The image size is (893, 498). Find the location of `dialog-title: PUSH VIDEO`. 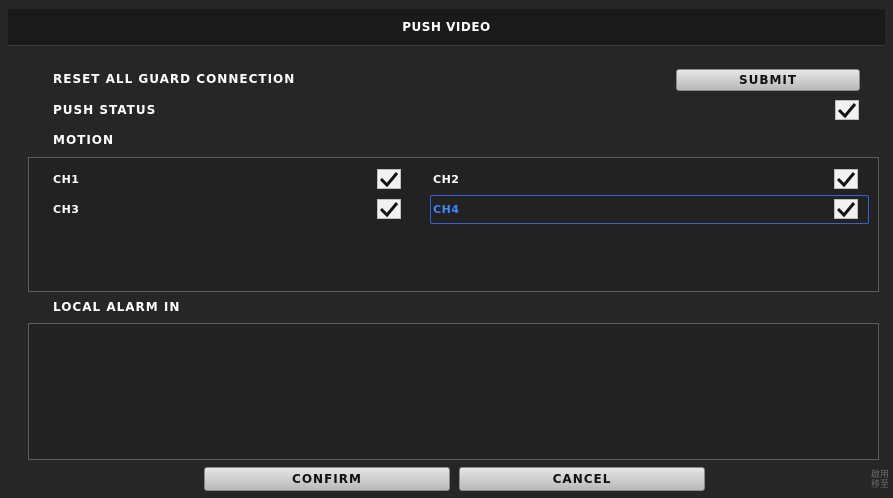

dialog-title: PUSH VIDEO is located at coordinates (446, 27).